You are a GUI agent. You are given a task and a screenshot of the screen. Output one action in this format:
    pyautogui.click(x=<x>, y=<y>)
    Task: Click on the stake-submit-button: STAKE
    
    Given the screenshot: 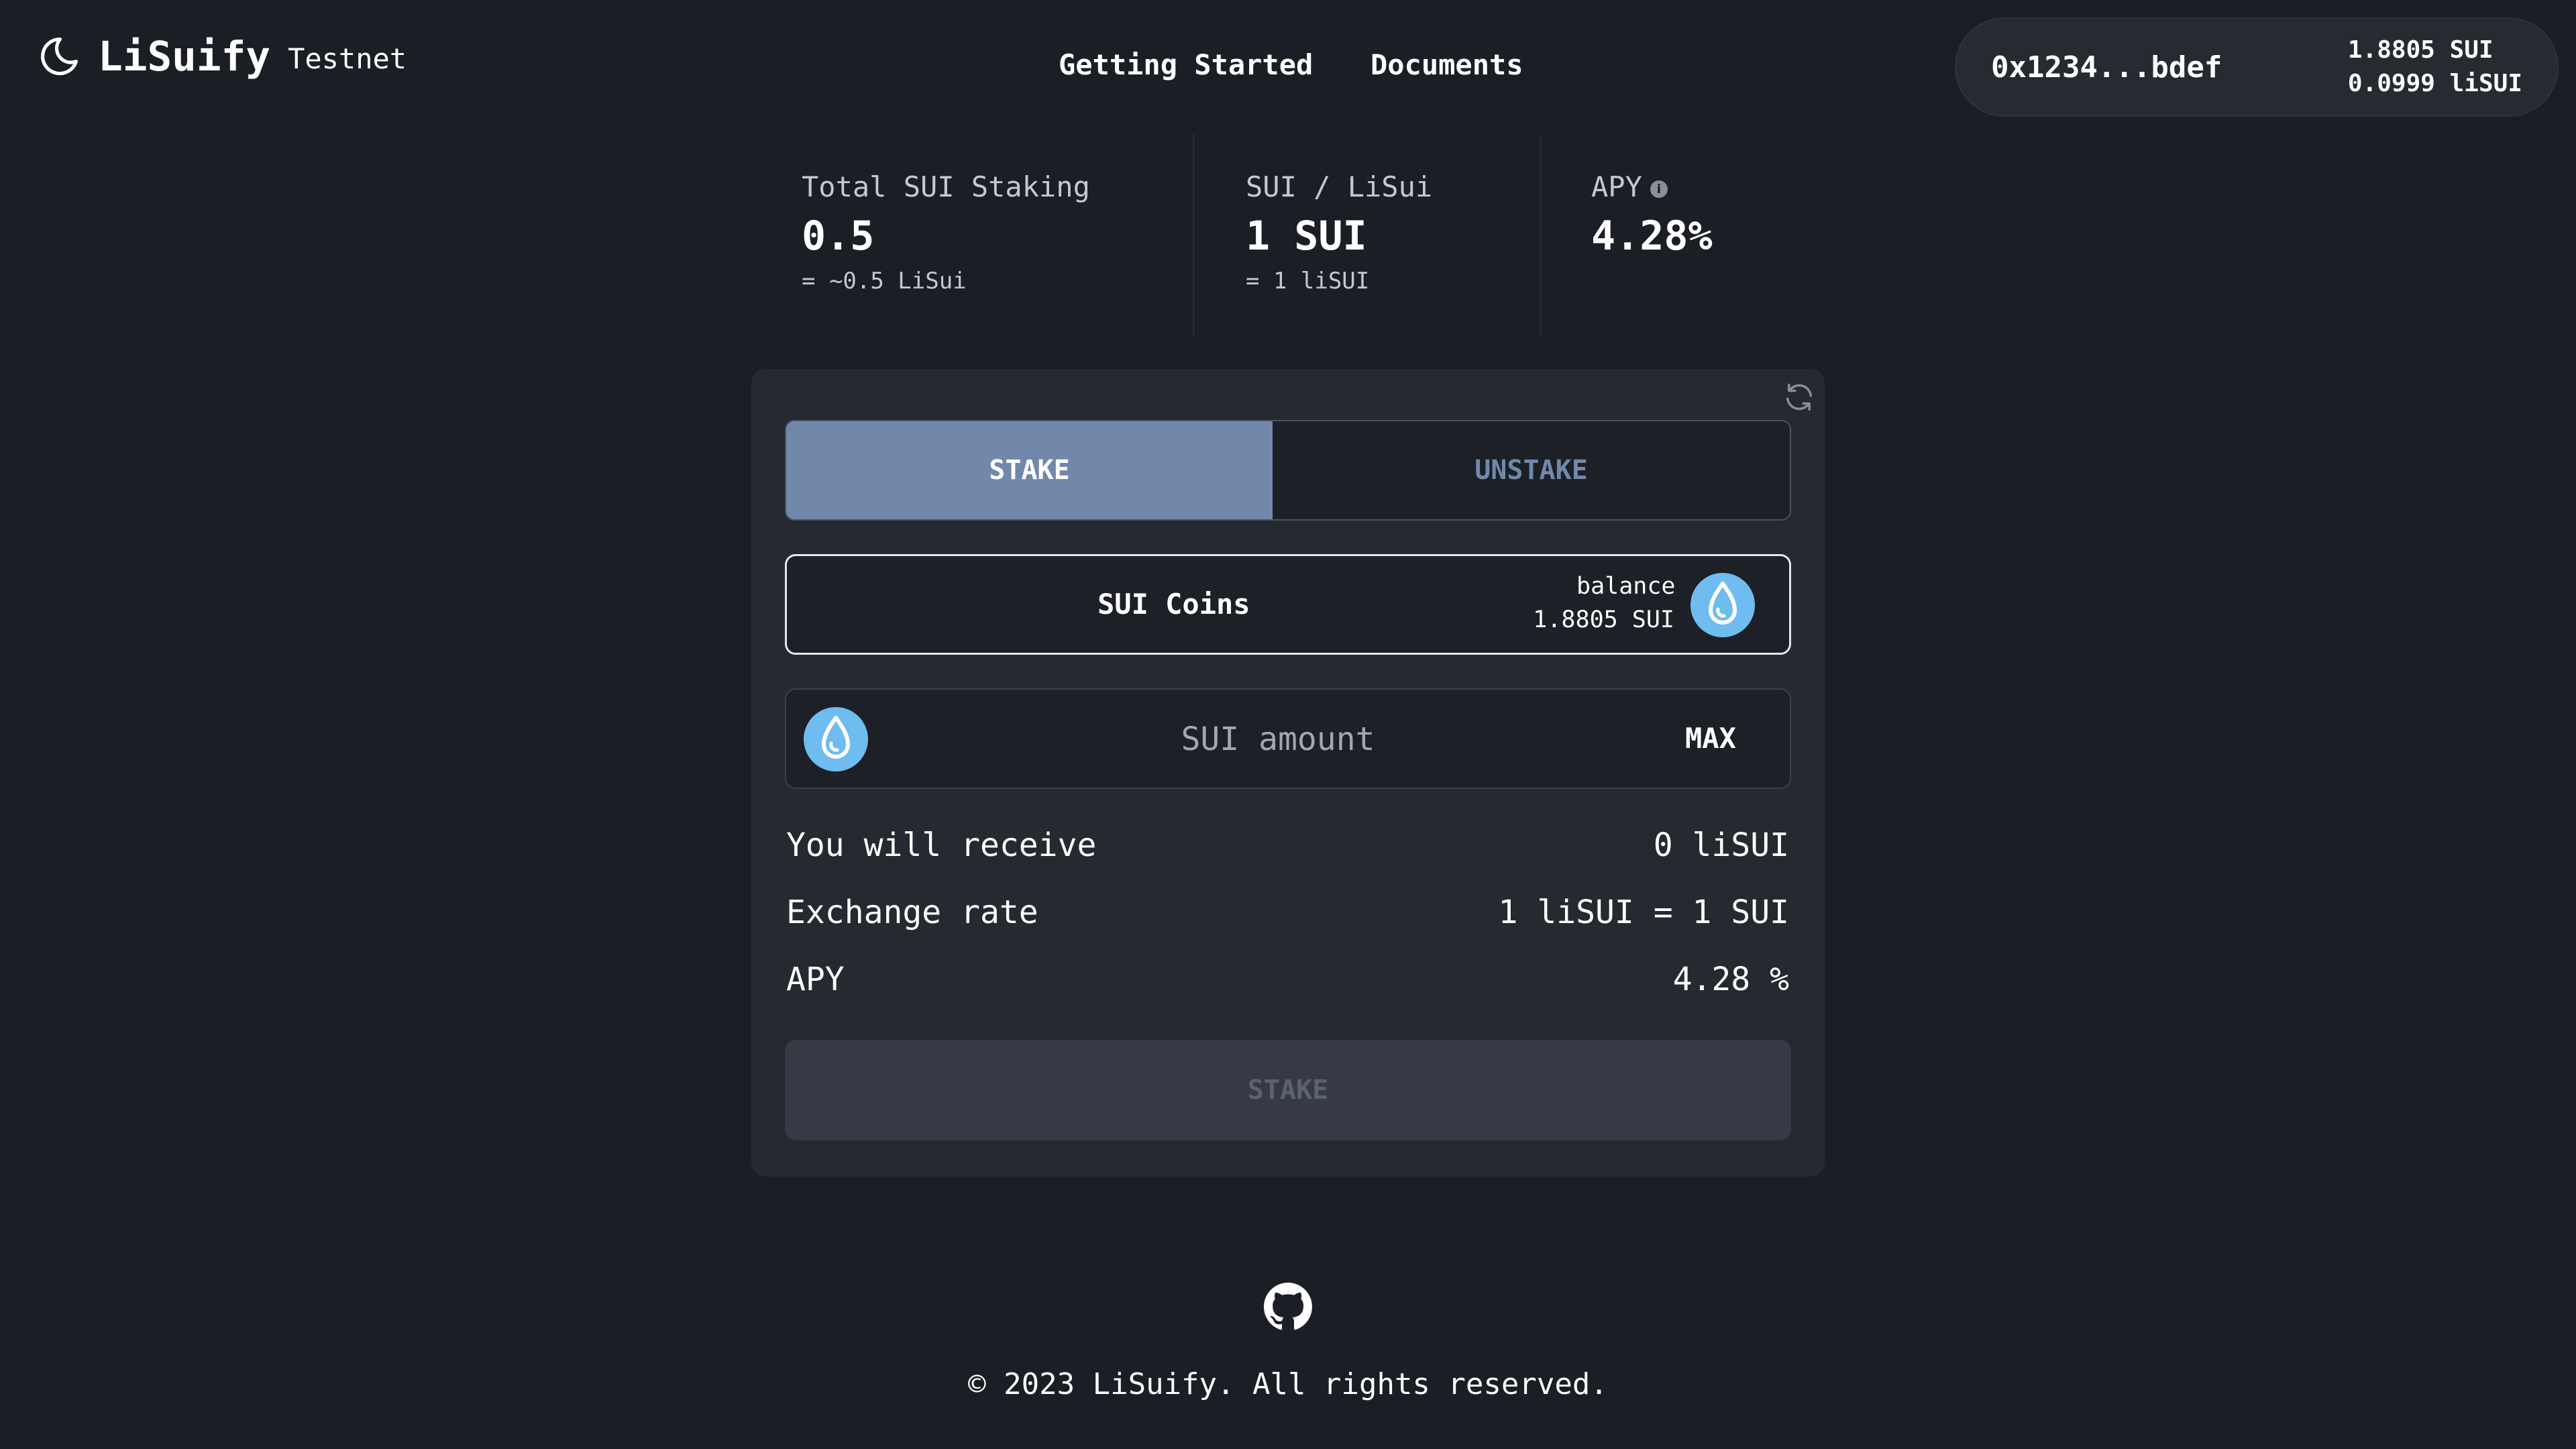 What is the action you would take?
    pyautogui.click(x=1288, y=1090)
    